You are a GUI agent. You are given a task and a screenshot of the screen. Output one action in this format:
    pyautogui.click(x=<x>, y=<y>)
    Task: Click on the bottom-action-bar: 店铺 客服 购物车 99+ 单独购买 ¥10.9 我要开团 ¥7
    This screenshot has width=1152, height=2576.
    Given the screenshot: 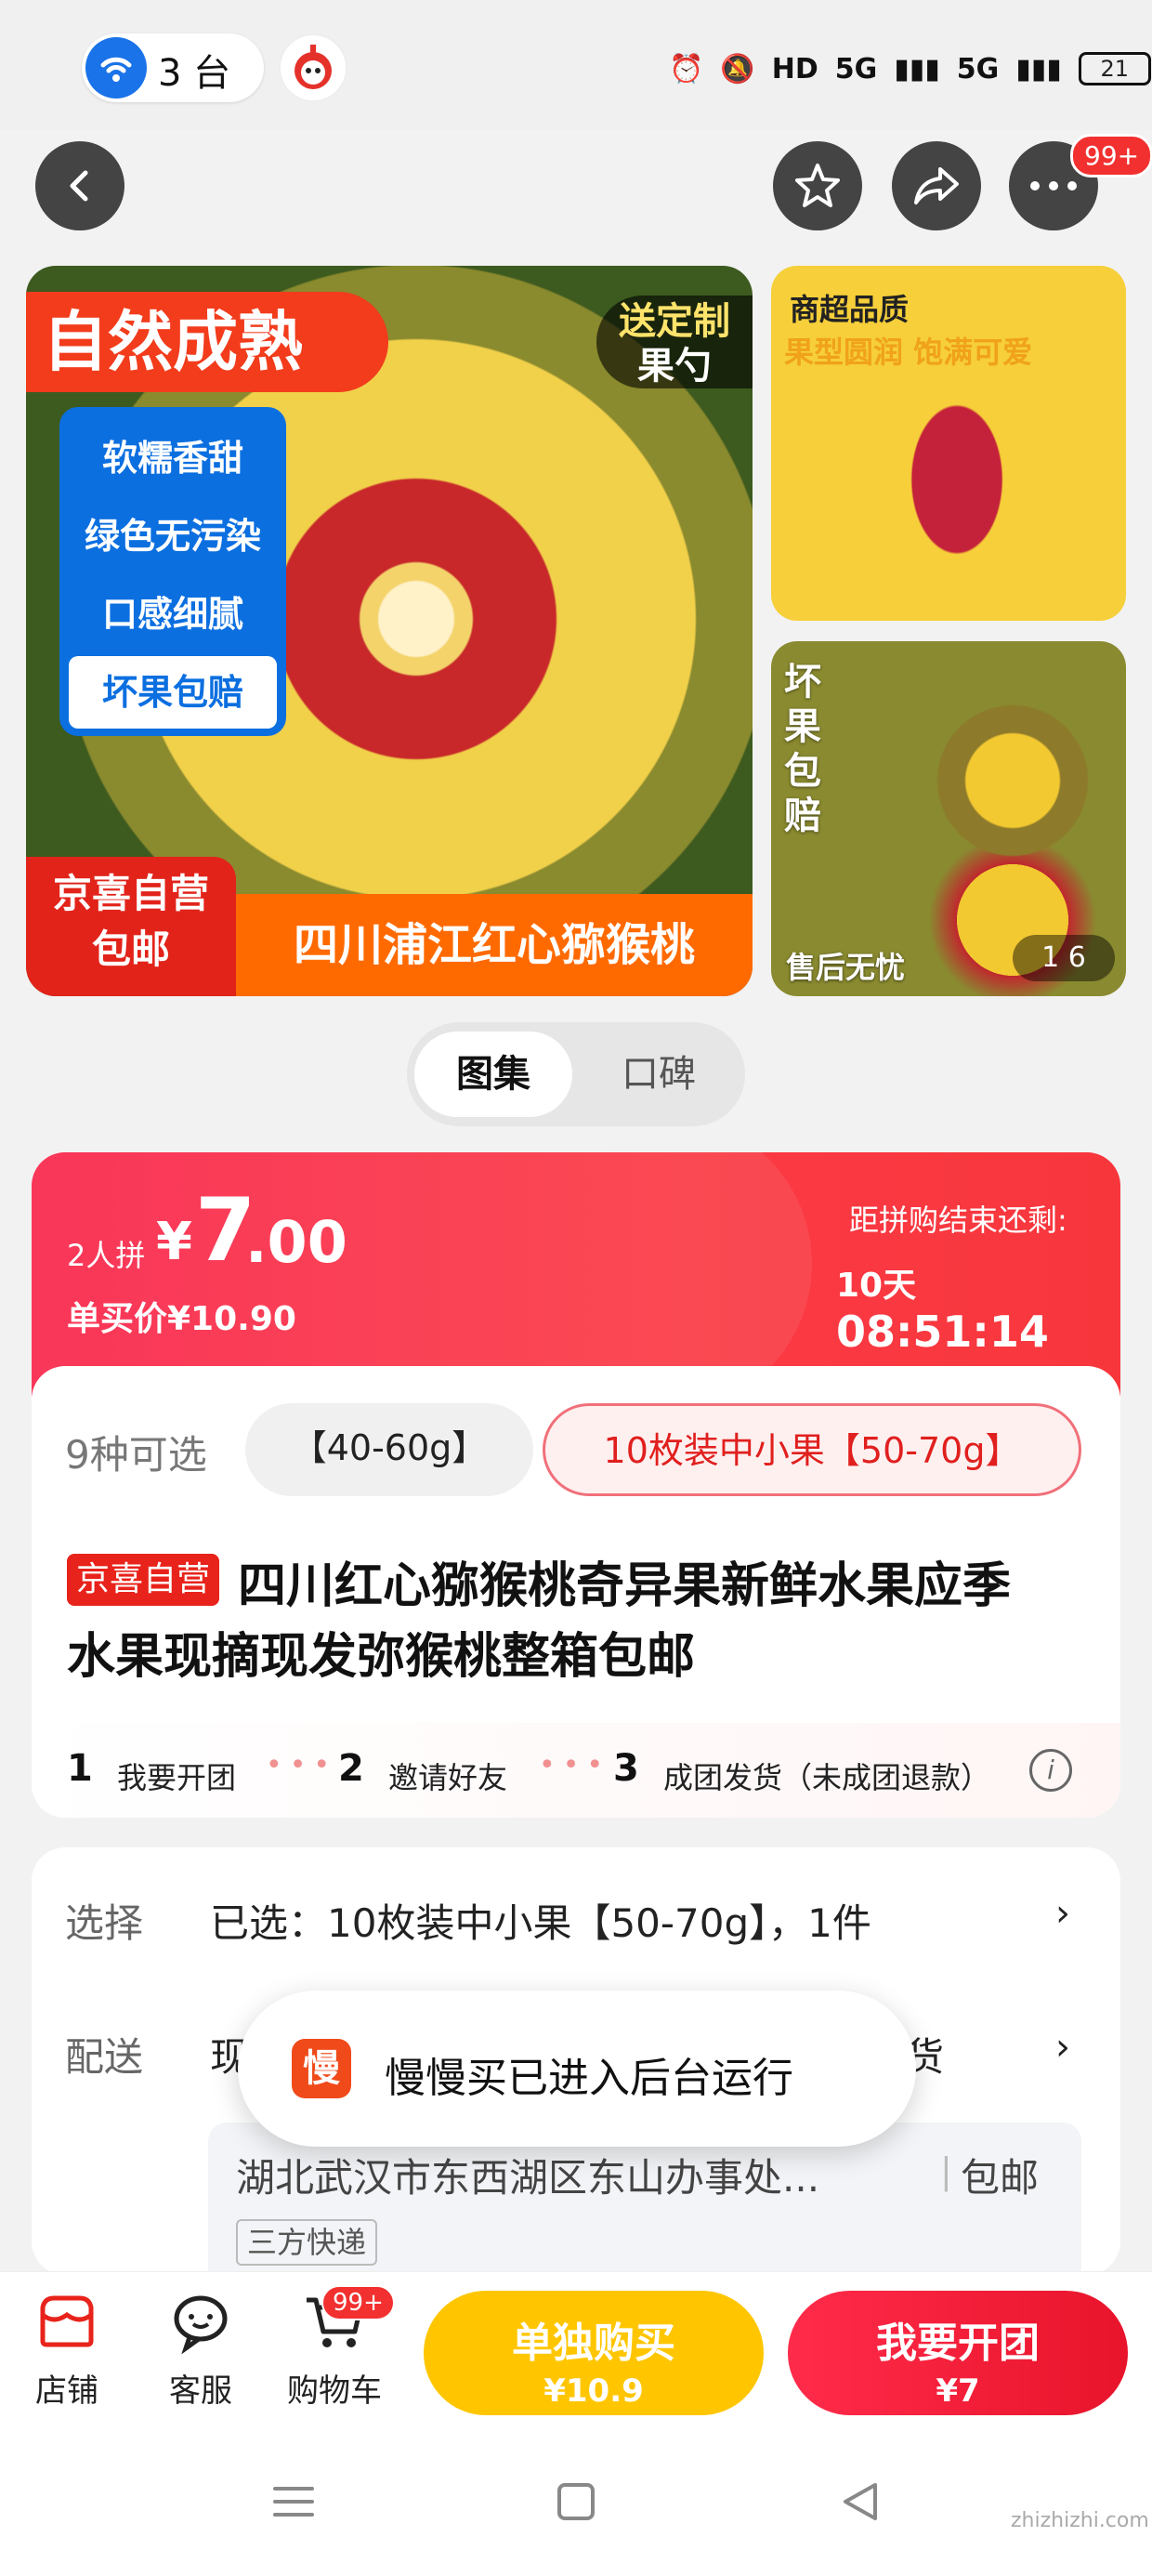 What is the action you would take?
    pyautogui.click(x=576, y=2350)
    